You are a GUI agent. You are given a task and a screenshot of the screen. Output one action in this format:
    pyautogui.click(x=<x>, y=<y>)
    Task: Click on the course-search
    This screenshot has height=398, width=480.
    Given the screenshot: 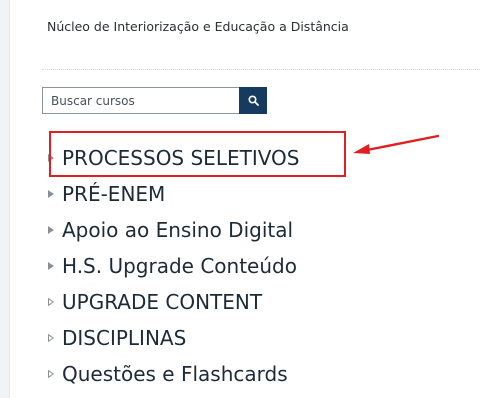 What is the action you would take?
    pyautogui.click(x=154, y=100)
    